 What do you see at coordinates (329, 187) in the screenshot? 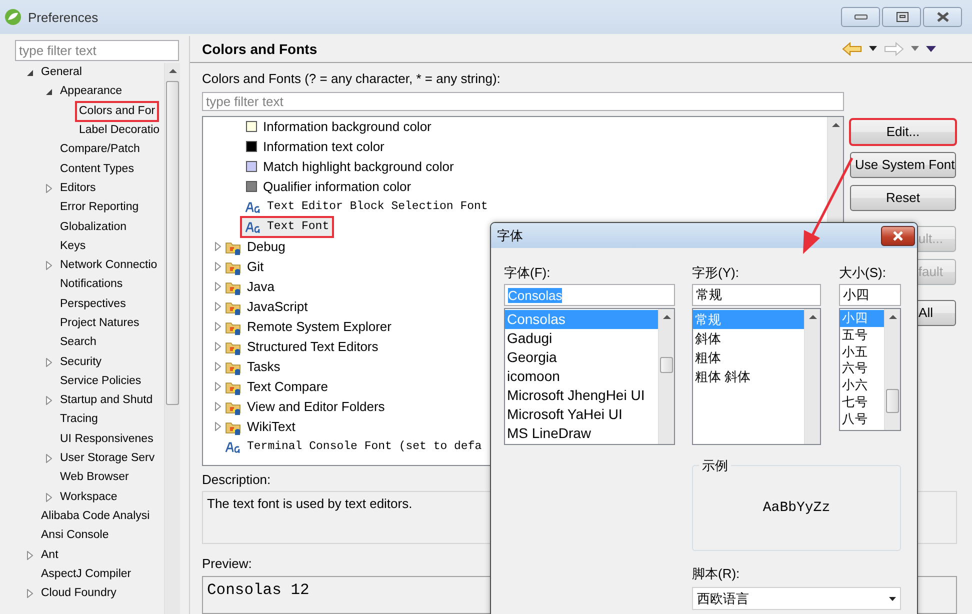
I see `tree-item: Qualifier information color` at bounding box center [329, 187].